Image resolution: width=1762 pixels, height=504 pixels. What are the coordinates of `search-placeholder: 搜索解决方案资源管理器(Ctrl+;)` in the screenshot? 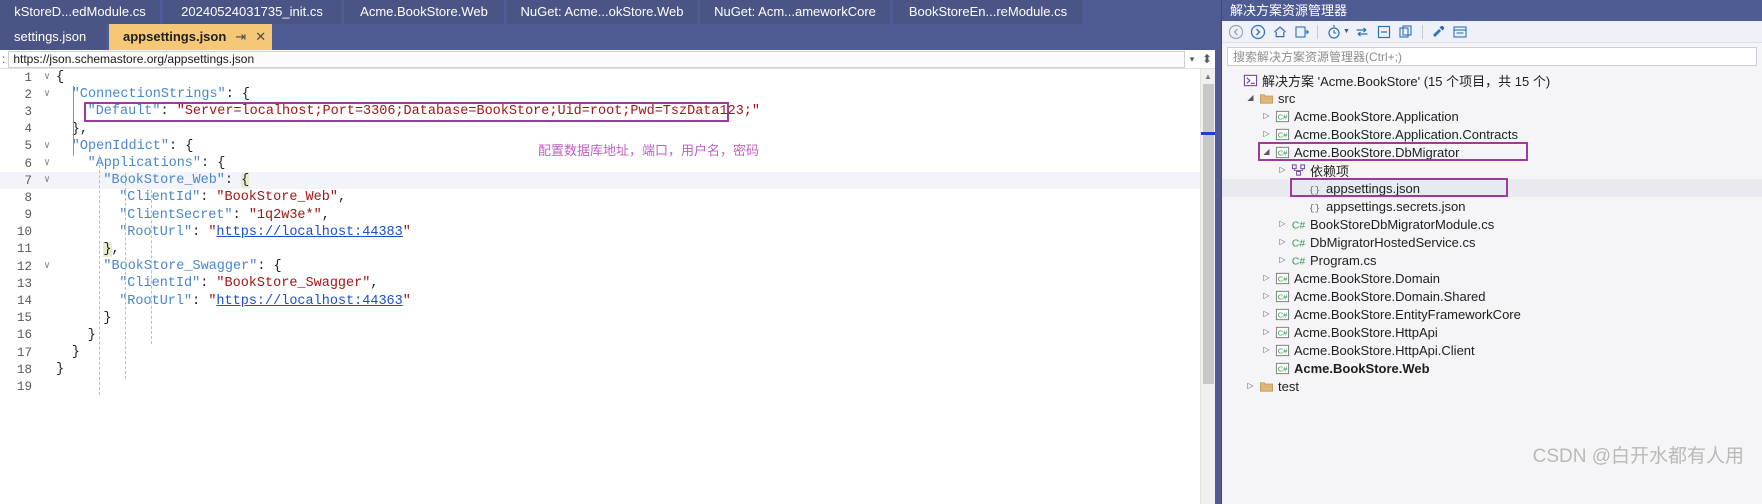 It's located at (1317, 57).